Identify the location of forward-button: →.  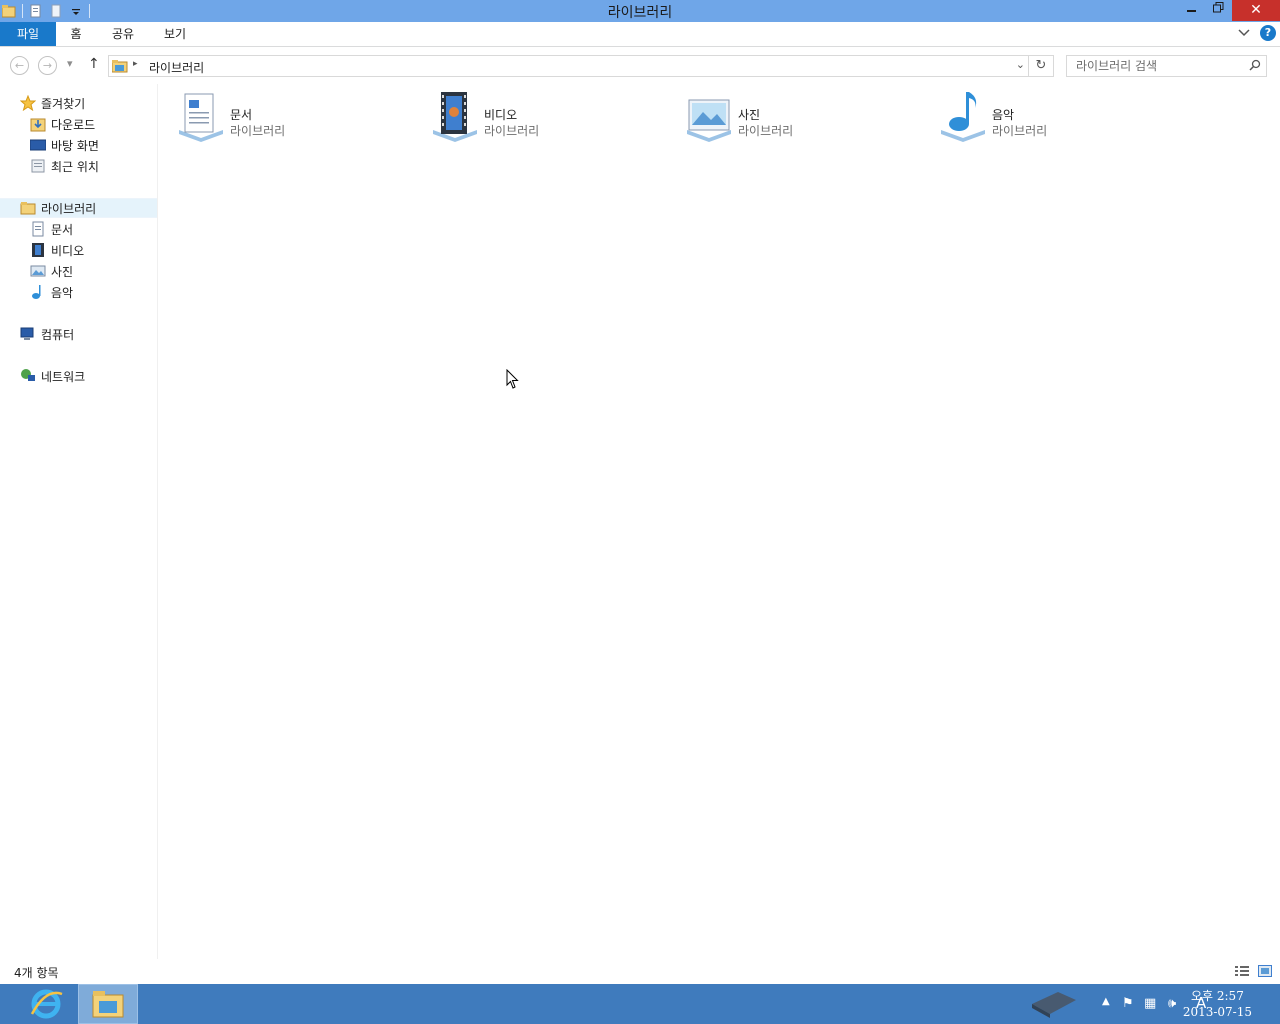
(47, 65).